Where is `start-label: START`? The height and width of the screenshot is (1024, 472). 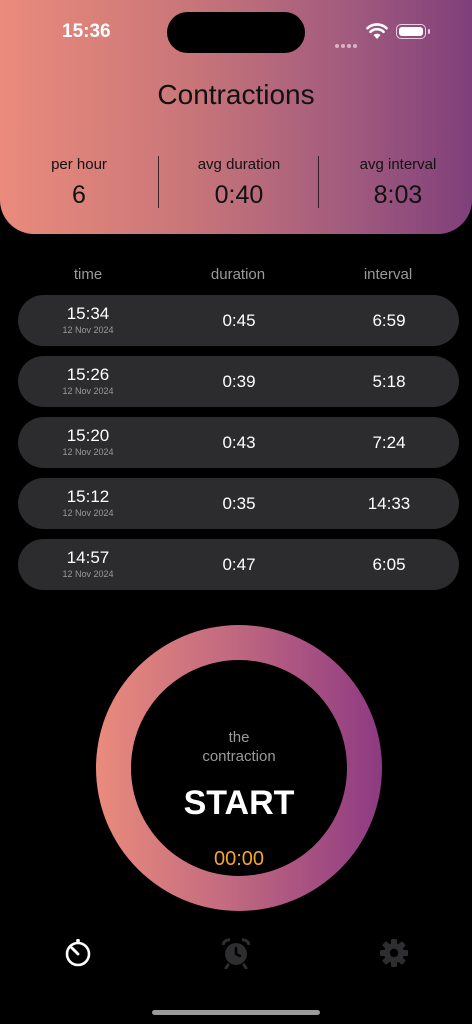 start-label: START is located at coordinates (239, 803).